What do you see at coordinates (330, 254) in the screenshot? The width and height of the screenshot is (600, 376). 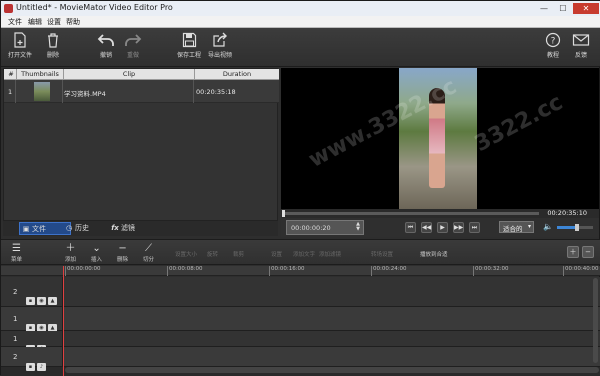 I see `add-filter-button: 添加滤镜` at bounding box center [330, 254].